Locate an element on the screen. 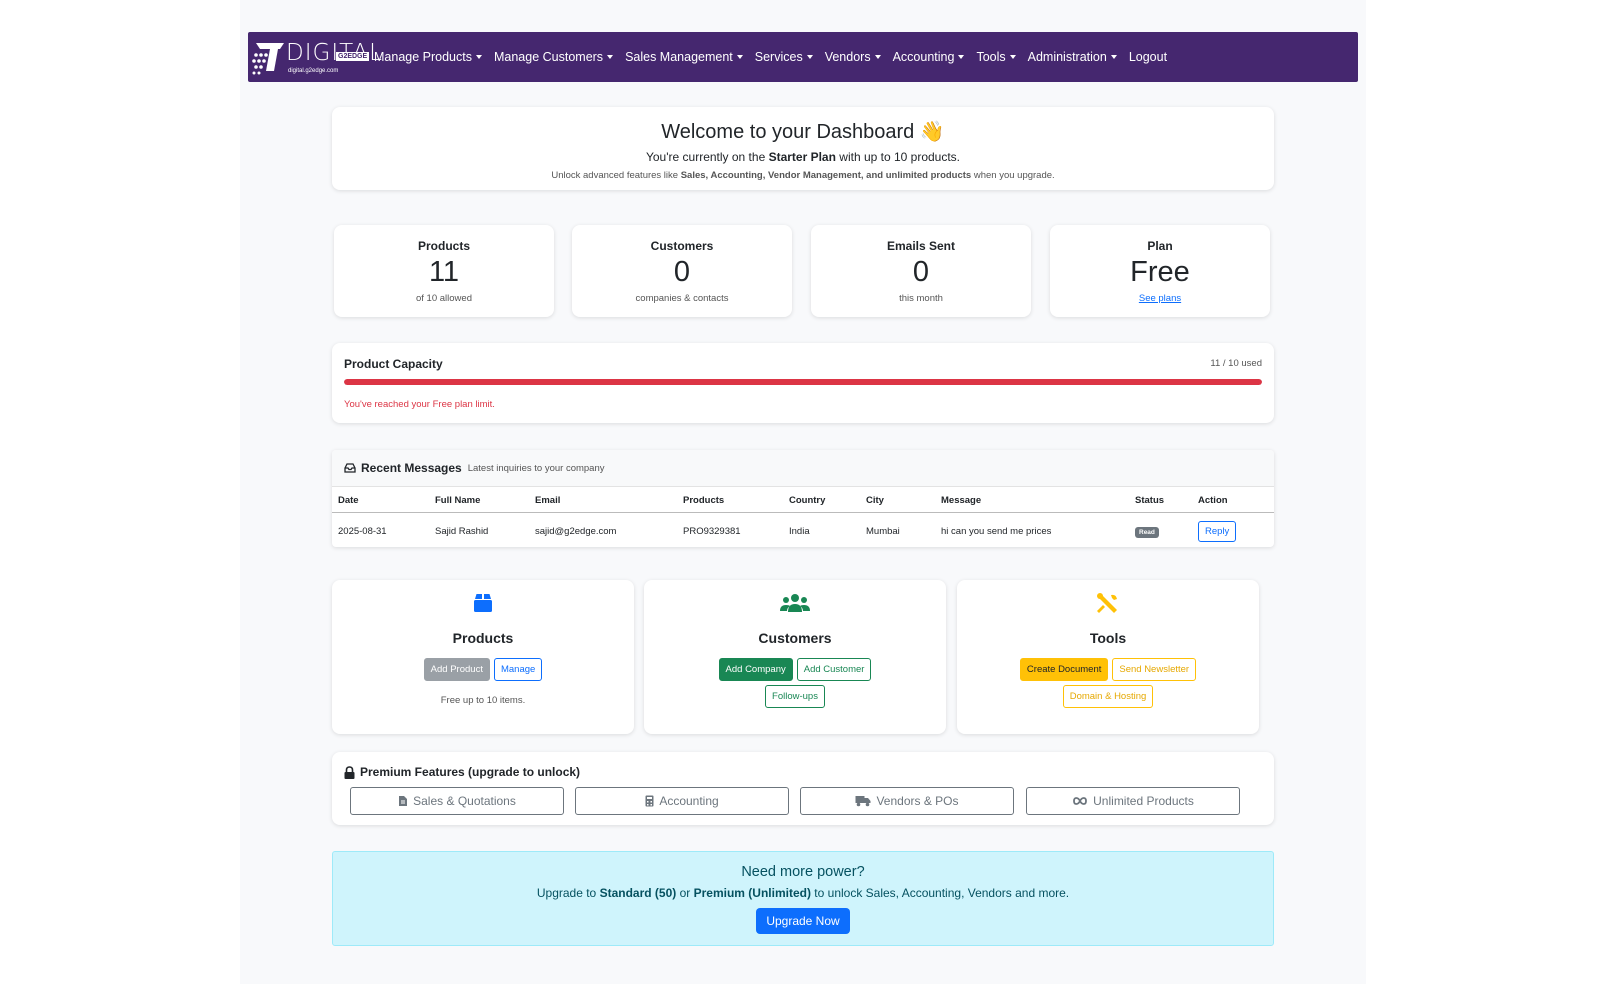 This screenshot has width=1601, height=984. nav-sales-management: Sales Management is located at coordinates (684, 57).